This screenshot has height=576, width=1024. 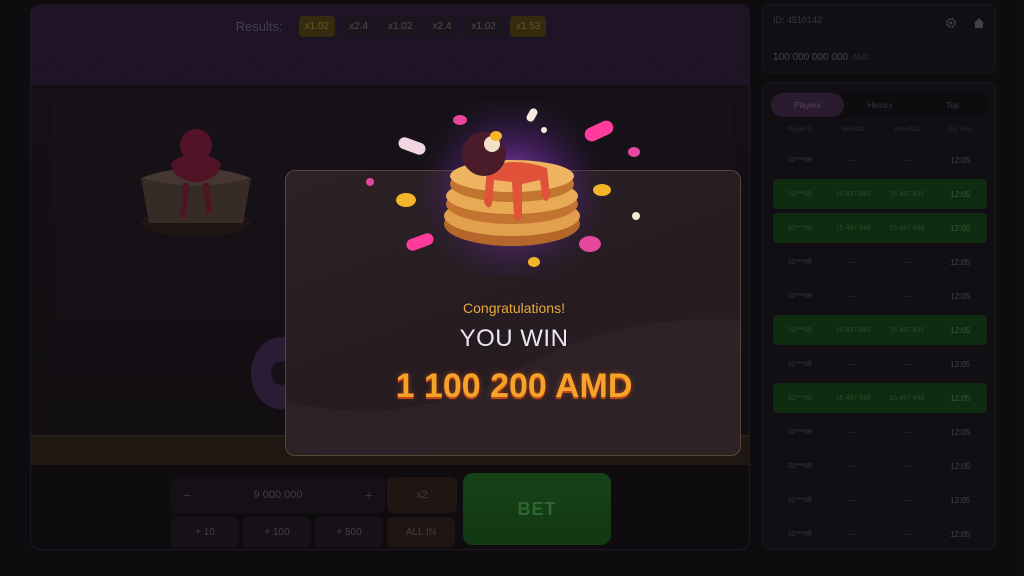 What do you see at coordinates (503, 186) in the screenshot?
I see `pancake-illustration` at bounding box center [503, 186].